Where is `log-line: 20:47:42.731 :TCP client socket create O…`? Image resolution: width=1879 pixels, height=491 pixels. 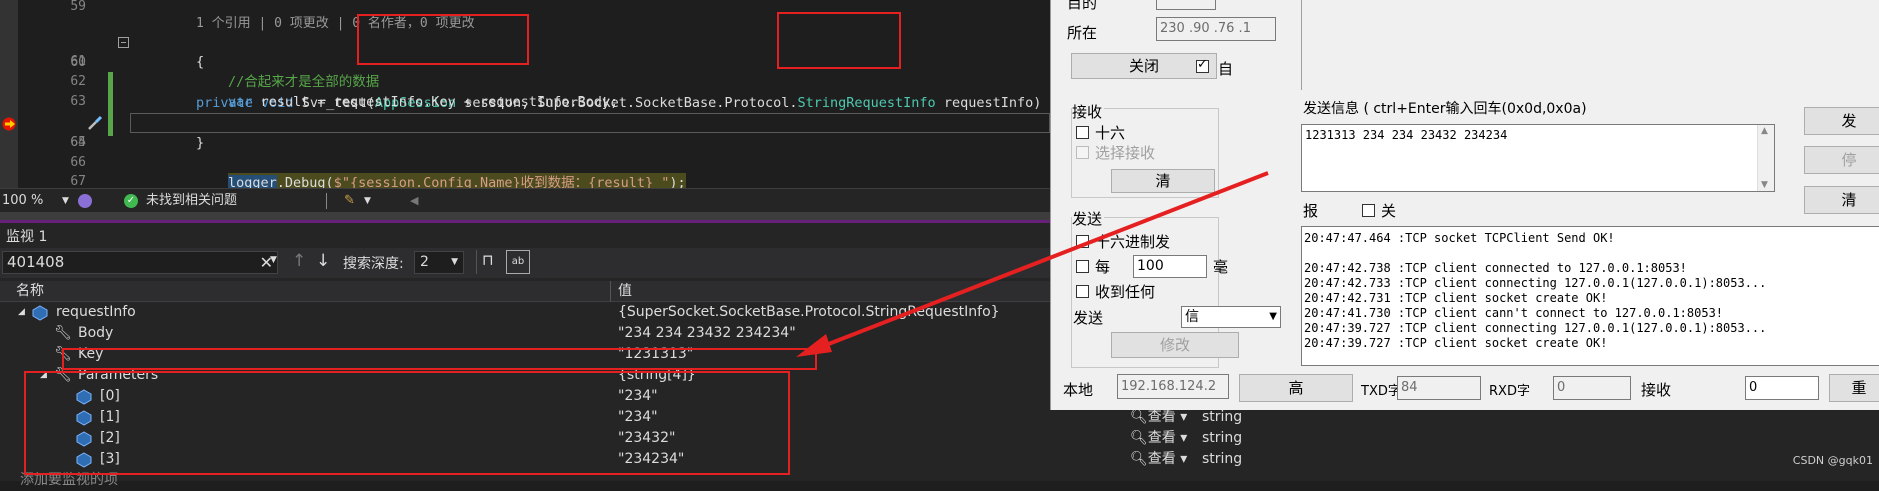 log-line: 20:47:42.731 :TCP client socket create O… is located at coordinates (1456, 298).